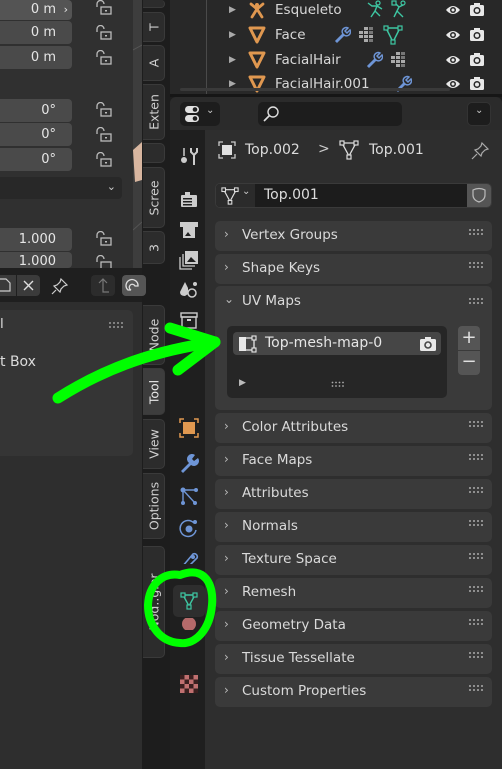 The image size is (502, 769). I want to click on tab-t: T, so click(154, 27).